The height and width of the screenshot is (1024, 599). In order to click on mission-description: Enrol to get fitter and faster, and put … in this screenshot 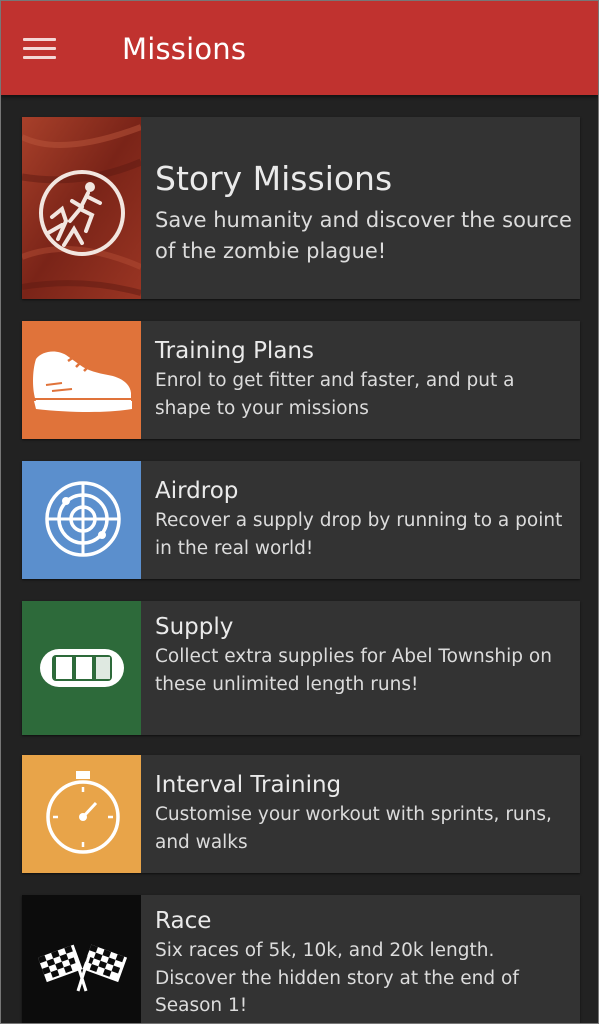, I will do `click(335, 394)`.